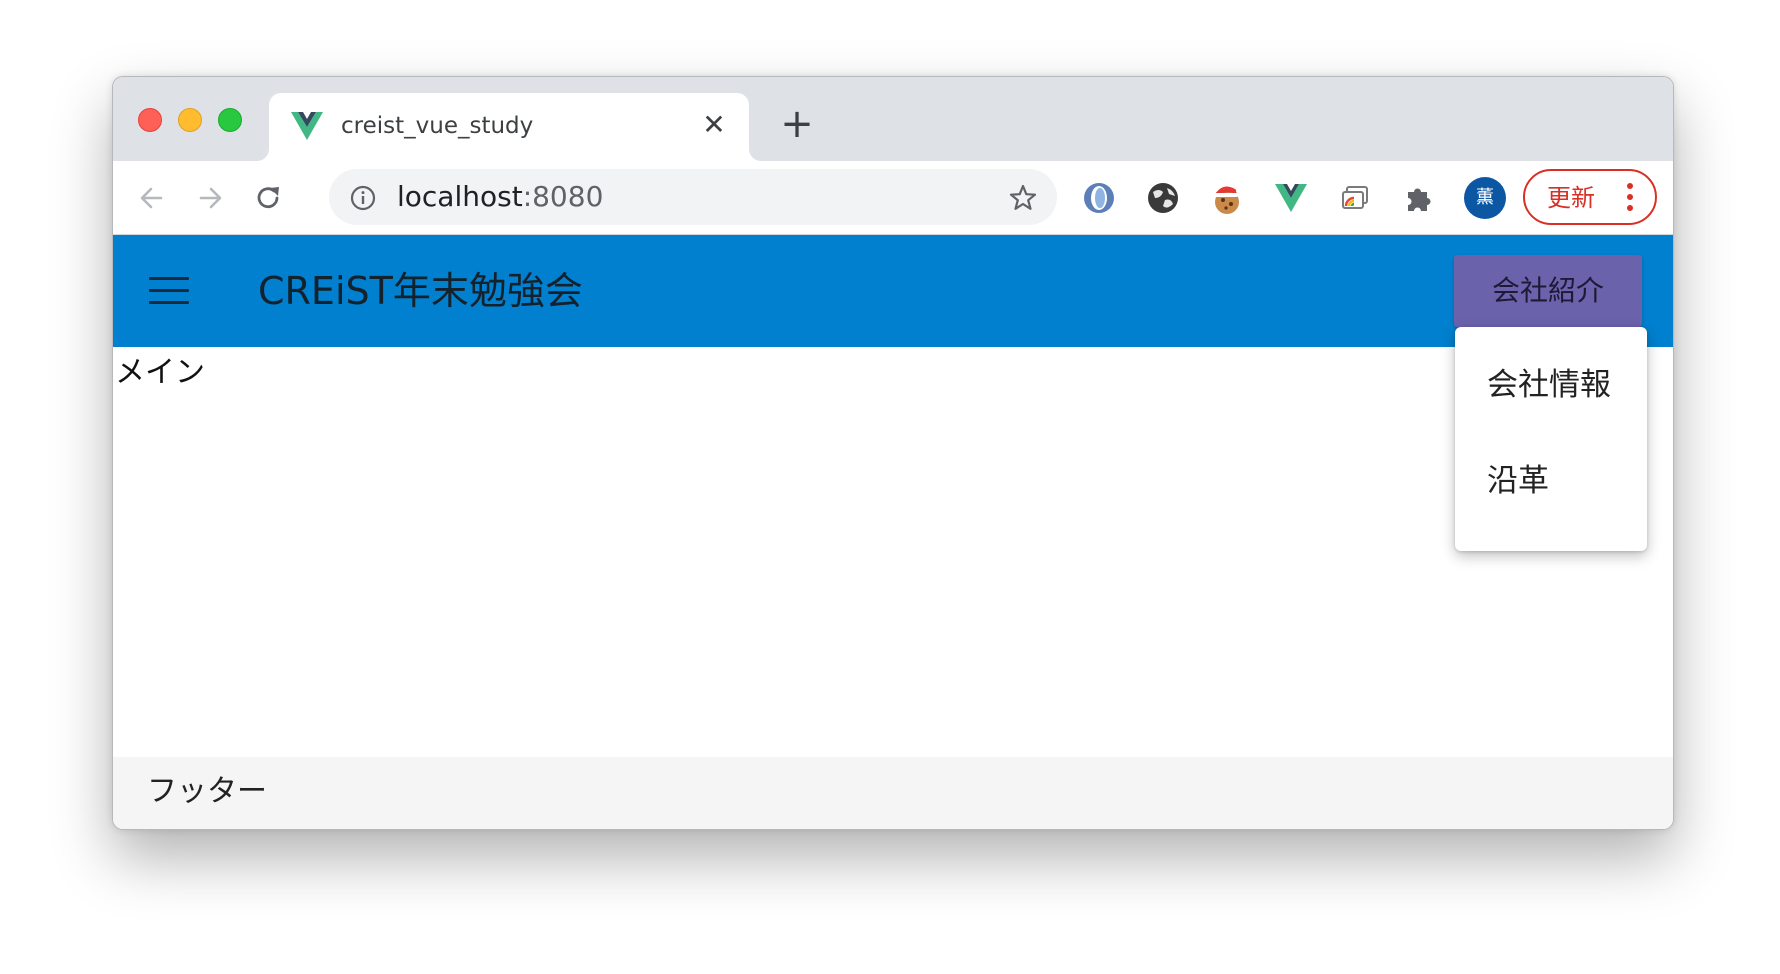  I want to click on company-intro-button: 会社紹介, so click(1548, 291).